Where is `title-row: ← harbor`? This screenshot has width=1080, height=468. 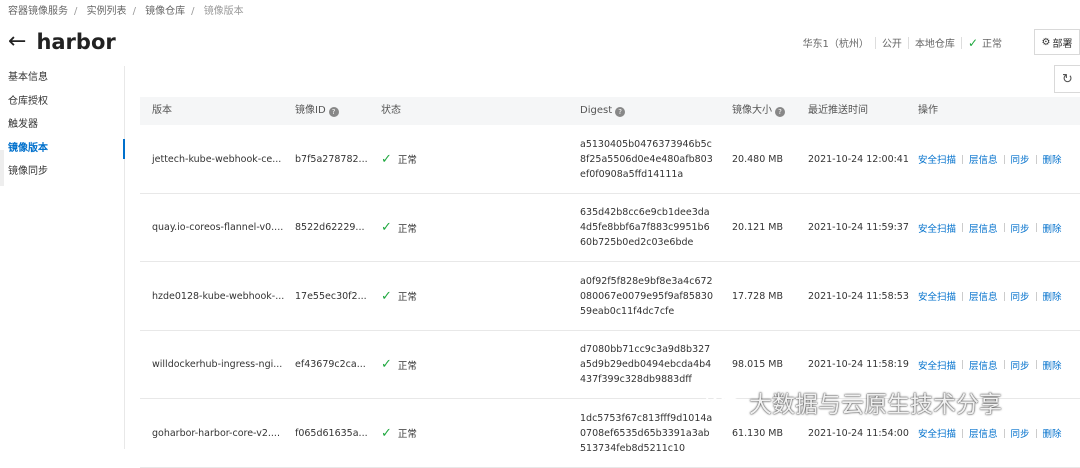 title-row: ← harbor is located at coordinates (62, 42).